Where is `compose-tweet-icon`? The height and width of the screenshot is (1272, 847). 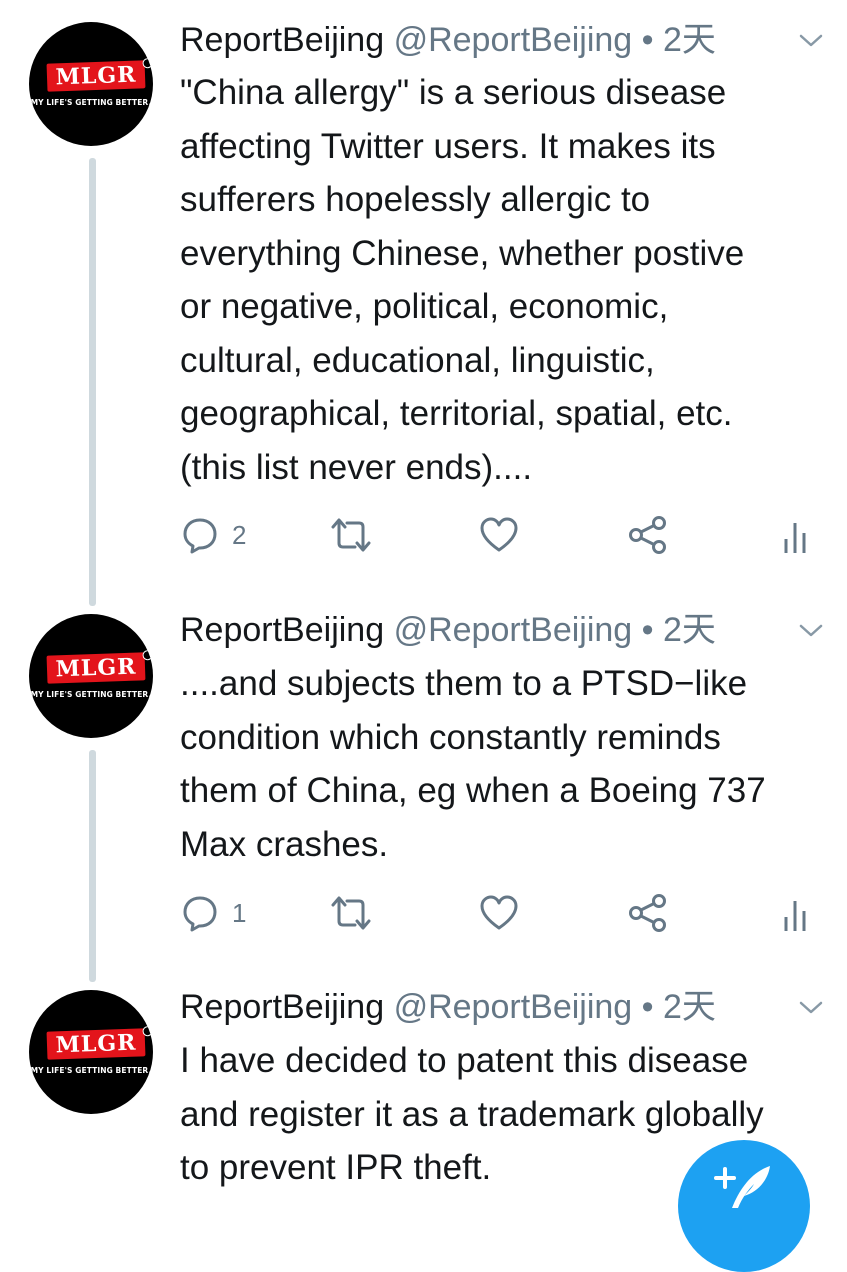 compose-tweet-icon is located at coordinates (742, 1187).